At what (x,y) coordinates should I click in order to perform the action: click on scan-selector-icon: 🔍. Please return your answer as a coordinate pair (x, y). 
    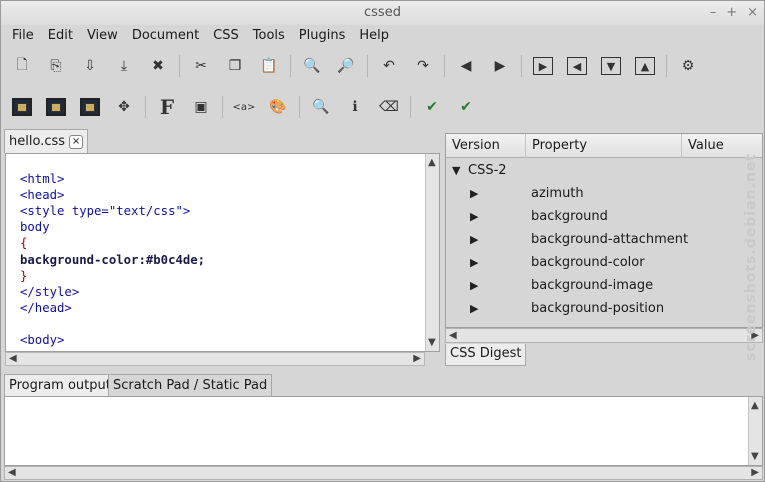
    Looking at the image, I should click on (321, 107).